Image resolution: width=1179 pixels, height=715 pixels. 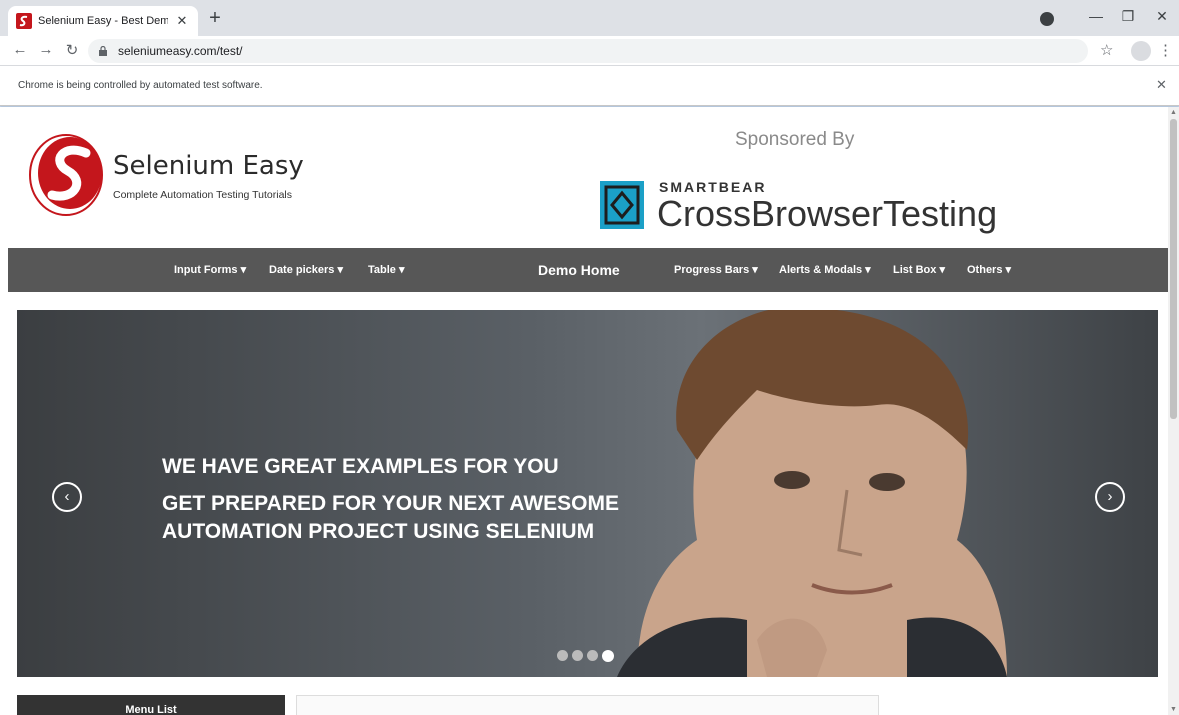 What do you see at coordinates (622, 205) in the screenshot?
I see `smartbear-logo-icon` at bounding box center [622, 205].